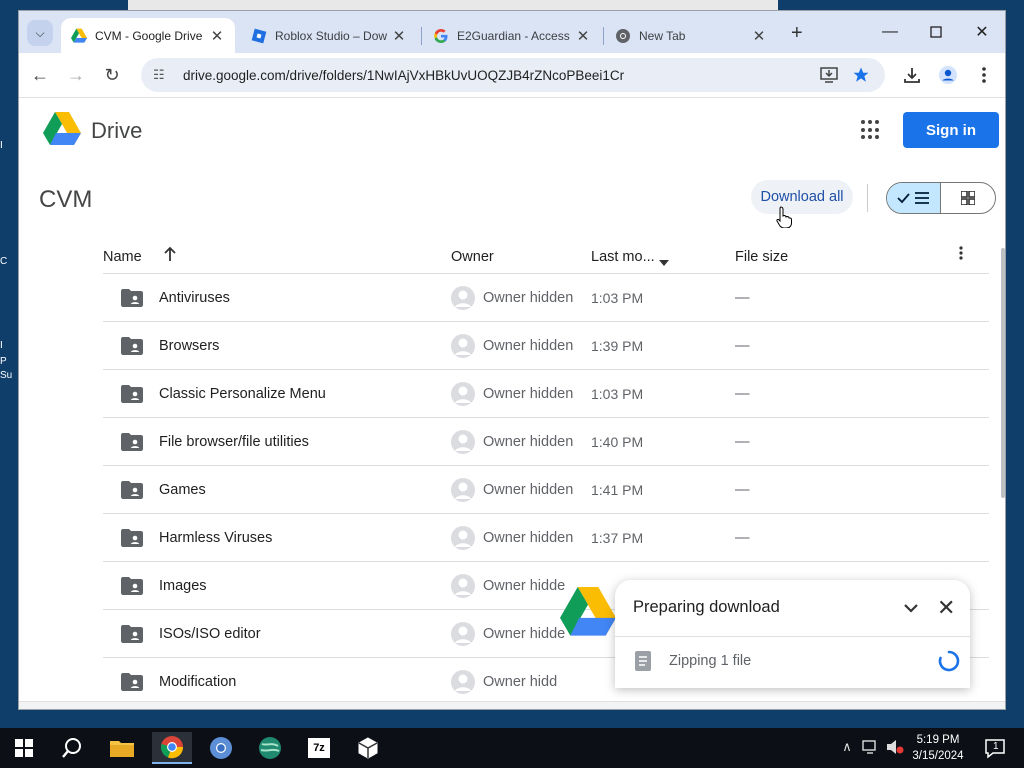 The height and width of the screenshot is (768, 1024). I want to click on back-button: ←, so click(40, 75).